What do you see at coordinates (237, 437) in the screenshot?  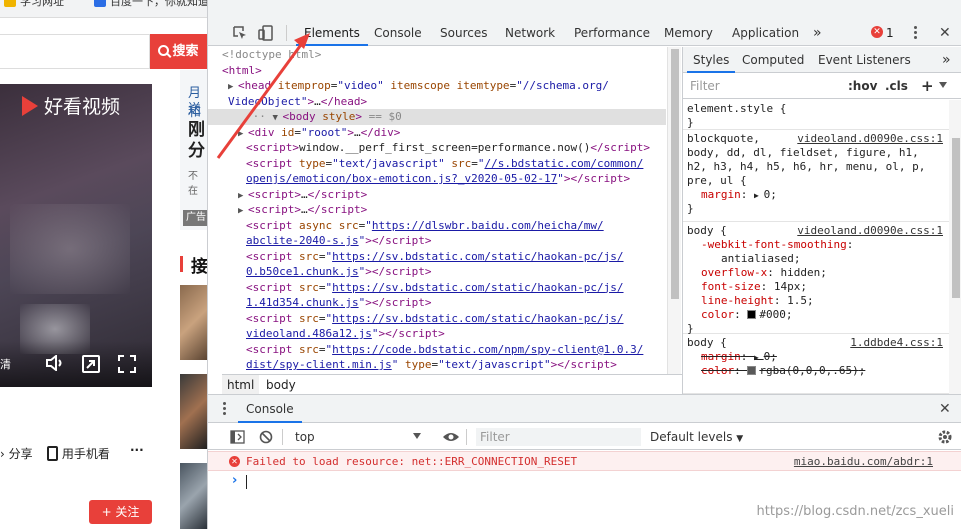 I see `sidebar-toggle-icon` at bounding box center [237, 437].